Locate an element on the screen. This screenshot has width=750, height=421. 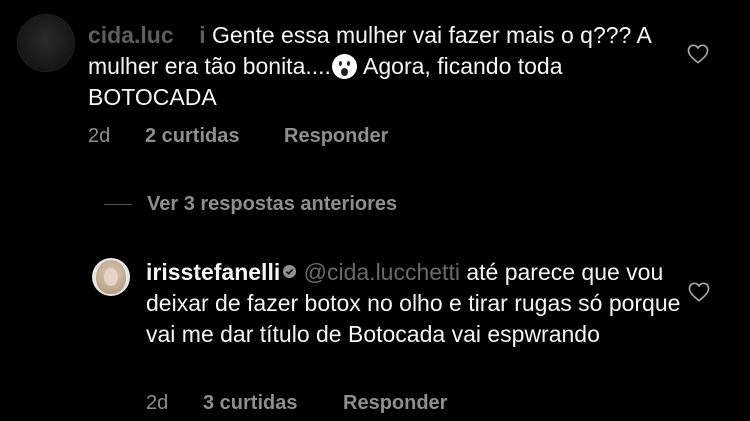
view-replies-label: Ver 3 respostas anteriores is located at coordinates (272, 203).